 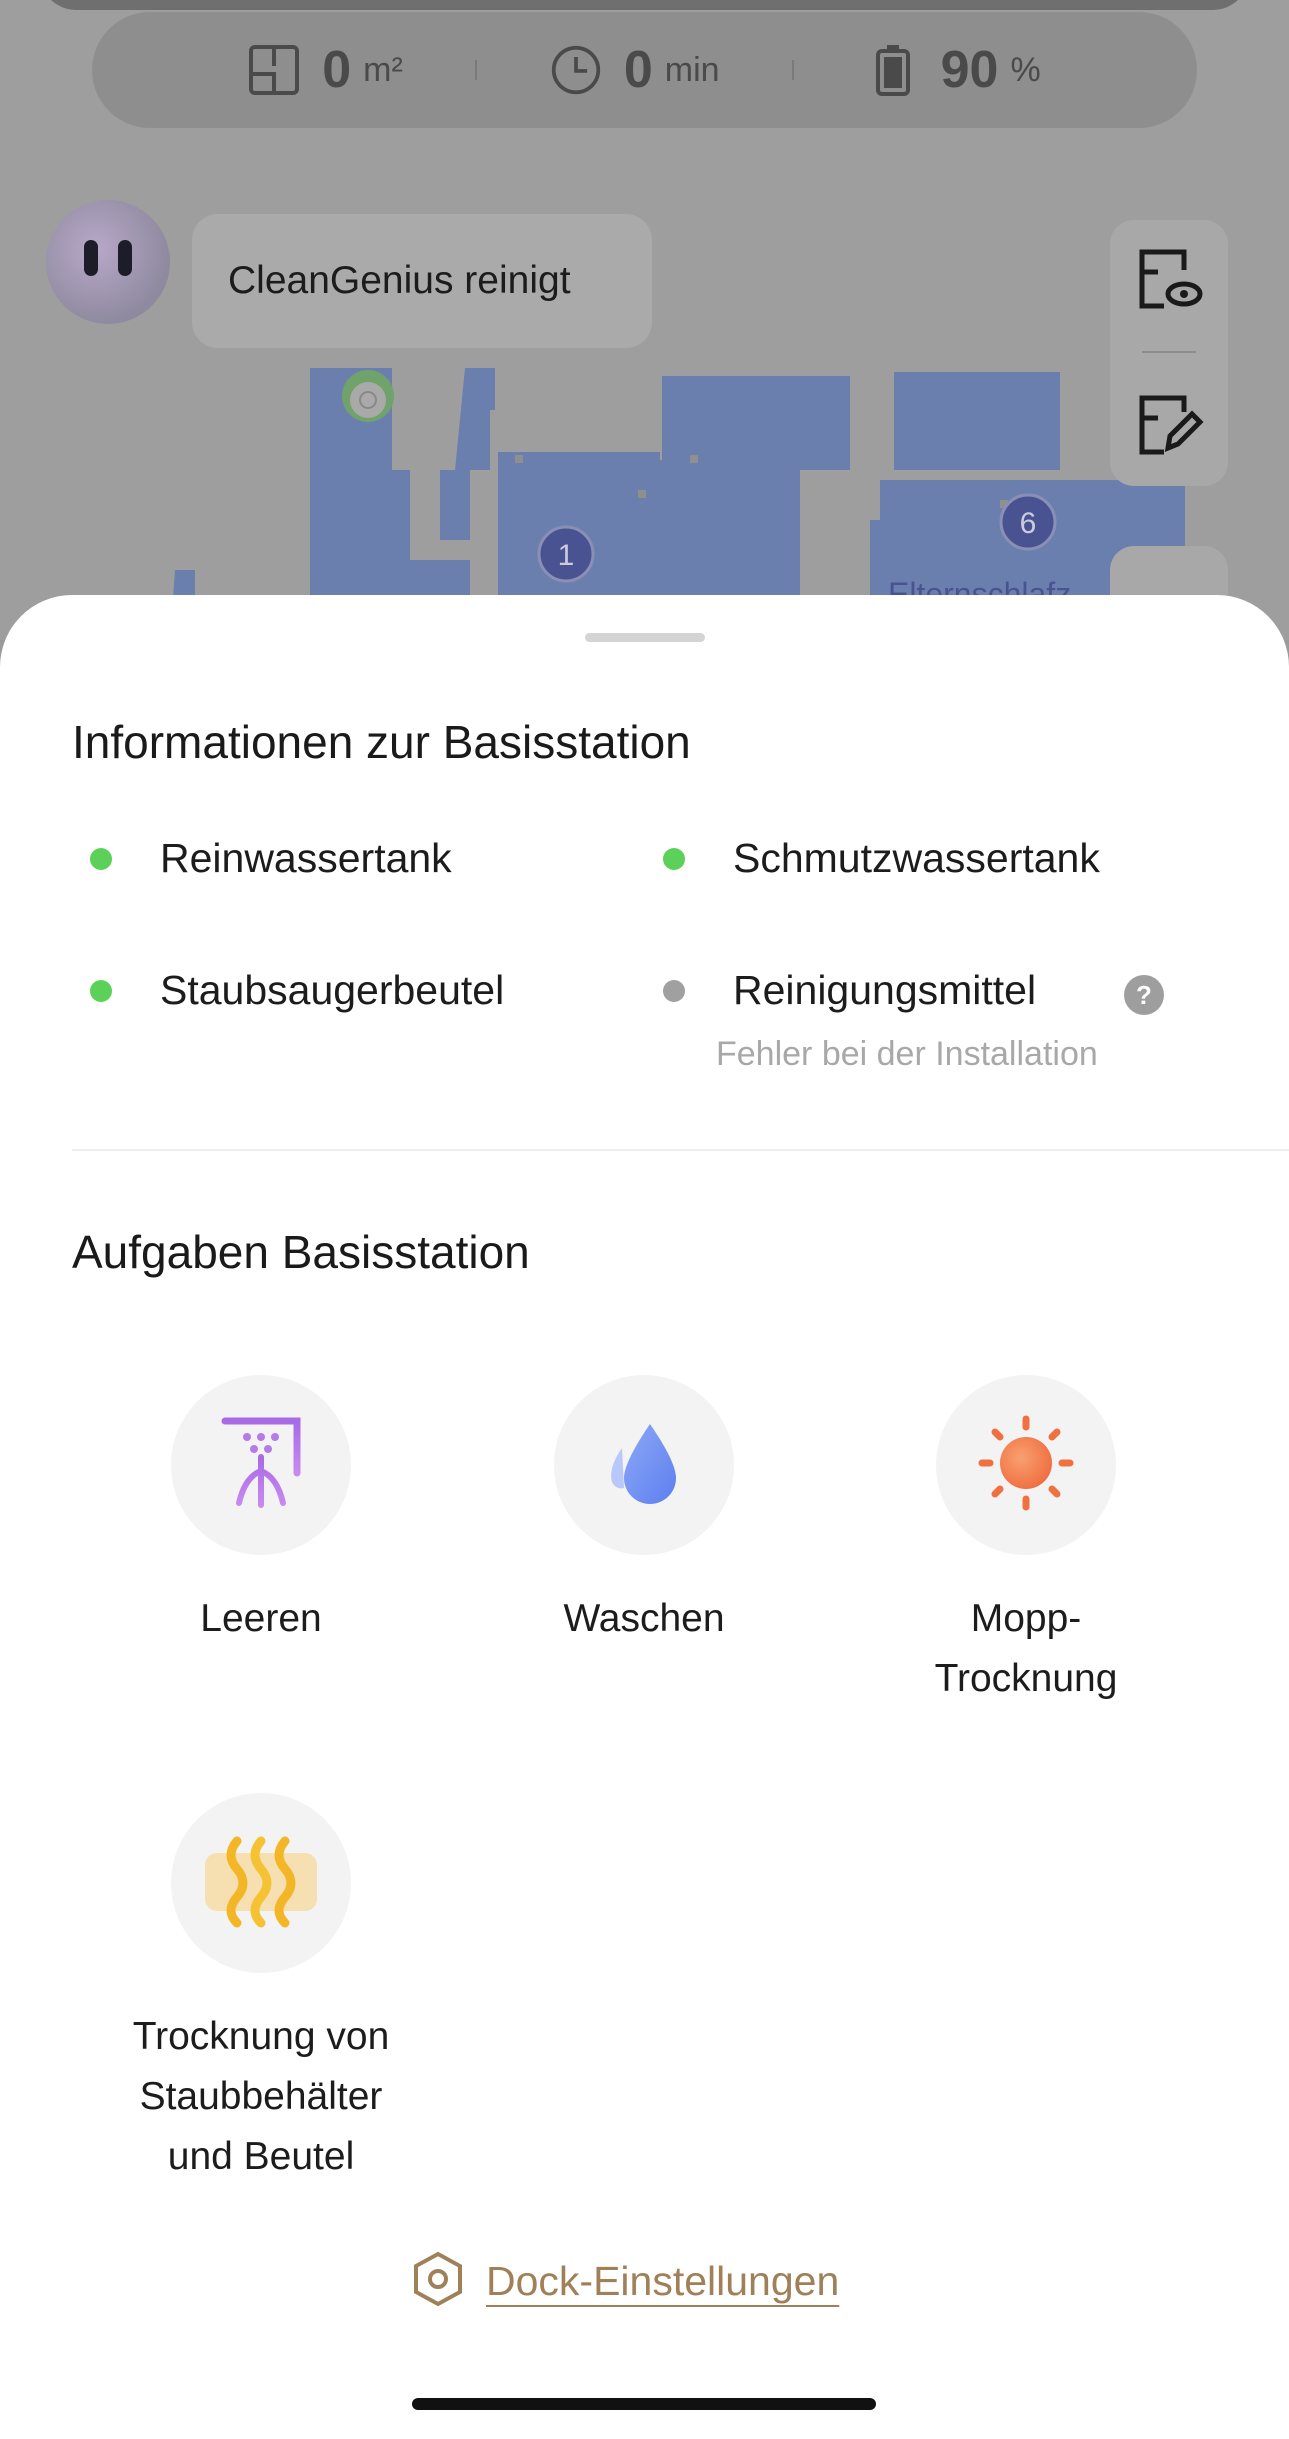 I want to click on status-staubsaugerbeutel: Staubsaugerbeutel, so click(x=297, y=990).